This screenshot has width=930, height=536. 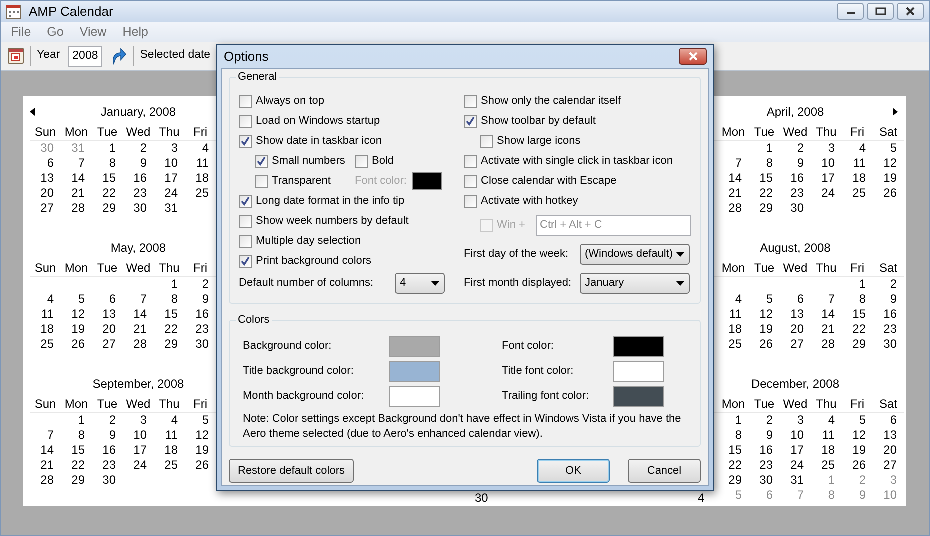 I want to click on previous-arrow-icon, so click(x=32, y=112).